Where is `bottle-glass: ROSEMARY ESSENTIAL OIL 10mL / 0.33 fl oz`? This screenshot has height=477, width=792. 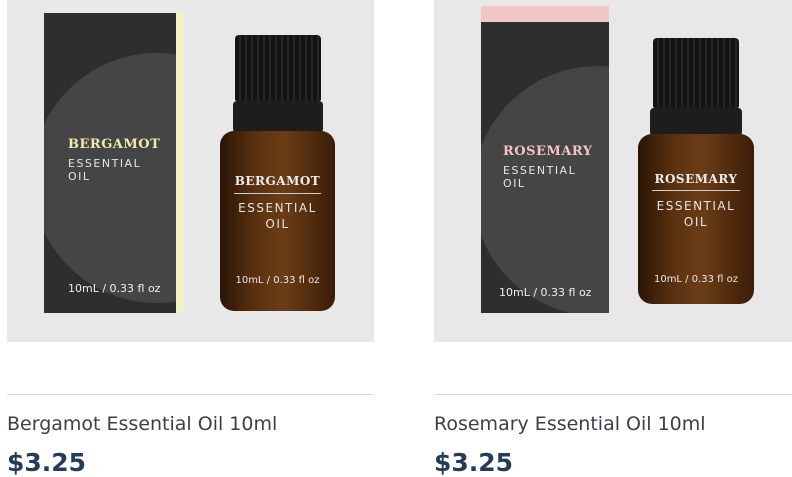
bottle-glass: ROSEMARY ESSENTIAL OIL 10mL / 0.33 fl oz is located at coordinates (696, 219).